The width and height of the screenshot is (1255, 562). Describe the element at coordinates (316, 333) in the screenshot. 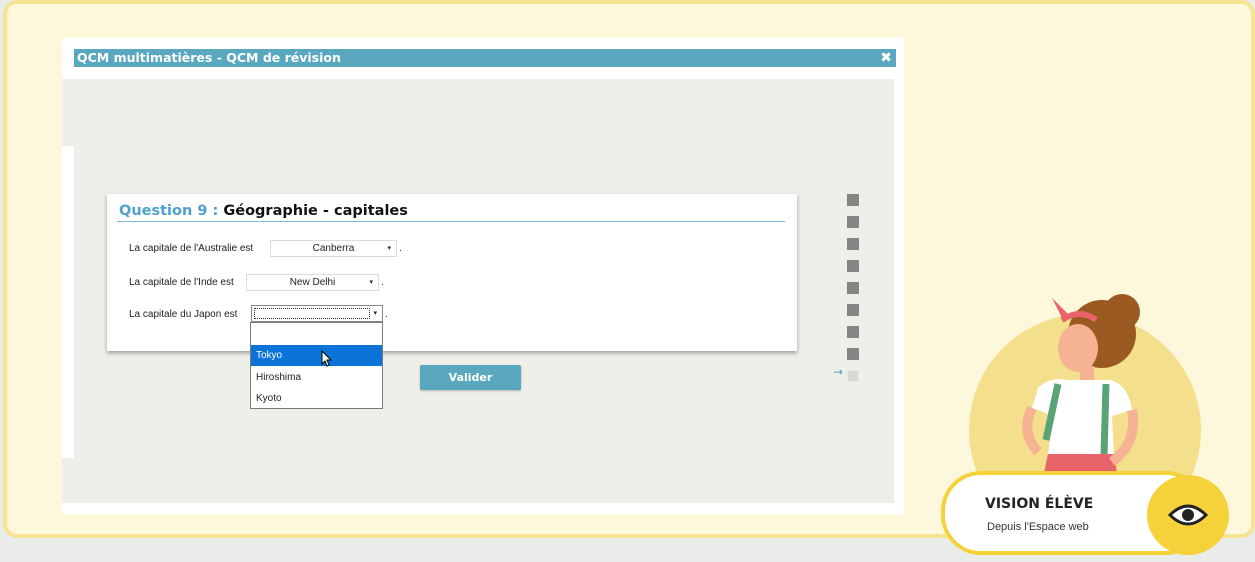

I see `dropdown-option-empty` at that location.